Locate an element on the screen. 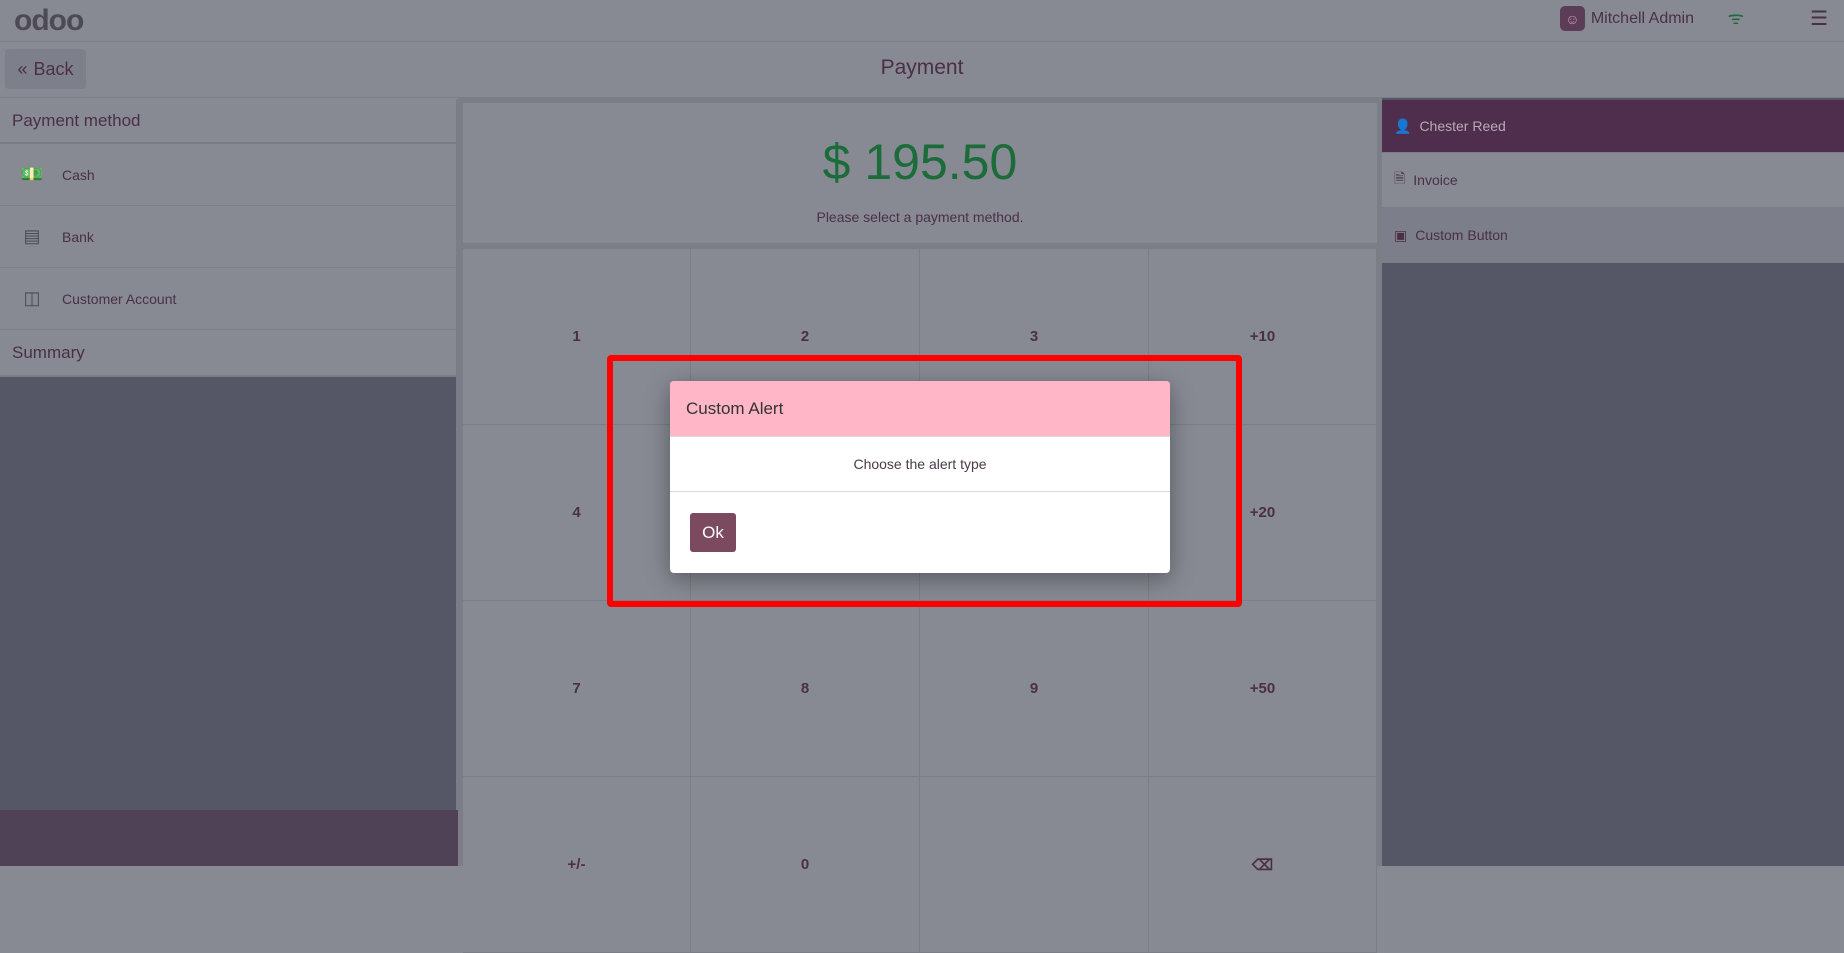 The width and height of the screenshot is (1844, 953). custom-button: ▣ Custom Button is located at coordinates (1613, 235).